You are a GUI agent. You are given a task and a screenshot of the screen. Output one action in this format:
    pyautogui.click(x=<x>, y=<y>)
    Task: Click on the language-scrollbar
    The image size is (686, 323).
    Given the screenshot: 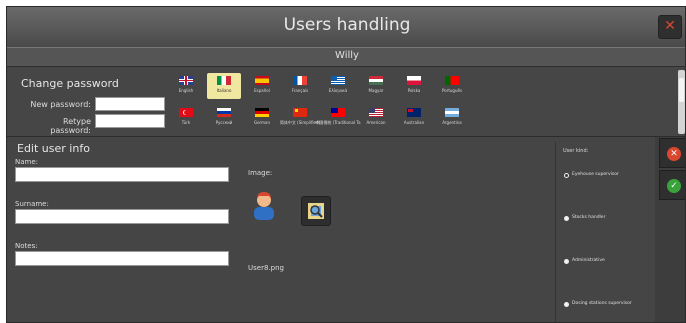 What is the action you would take?
    pyautogui.click(x=681, y=102)
    